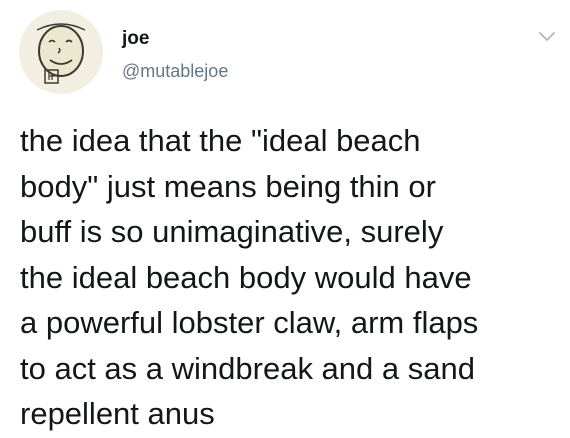 The height and width of the screenshot is (438, 570). I want to click on avatar, so click(61, 52).